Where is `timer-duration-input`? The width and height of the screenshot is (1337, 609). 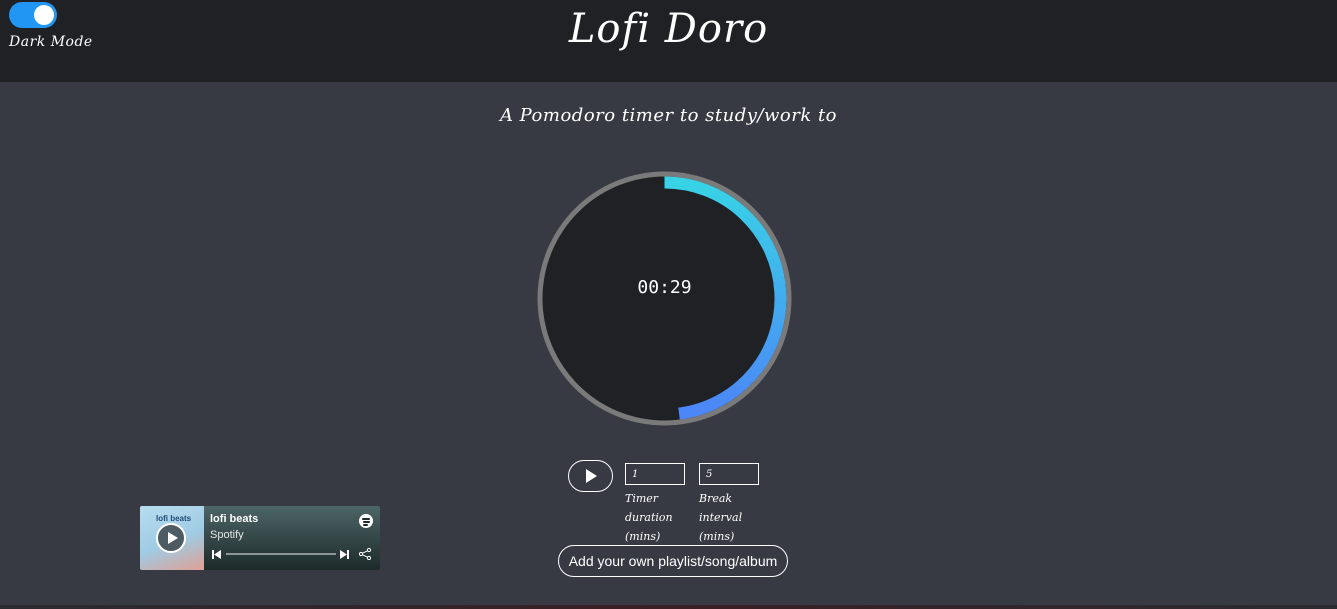 timer-duration-input is located at coordinates (655, 474).